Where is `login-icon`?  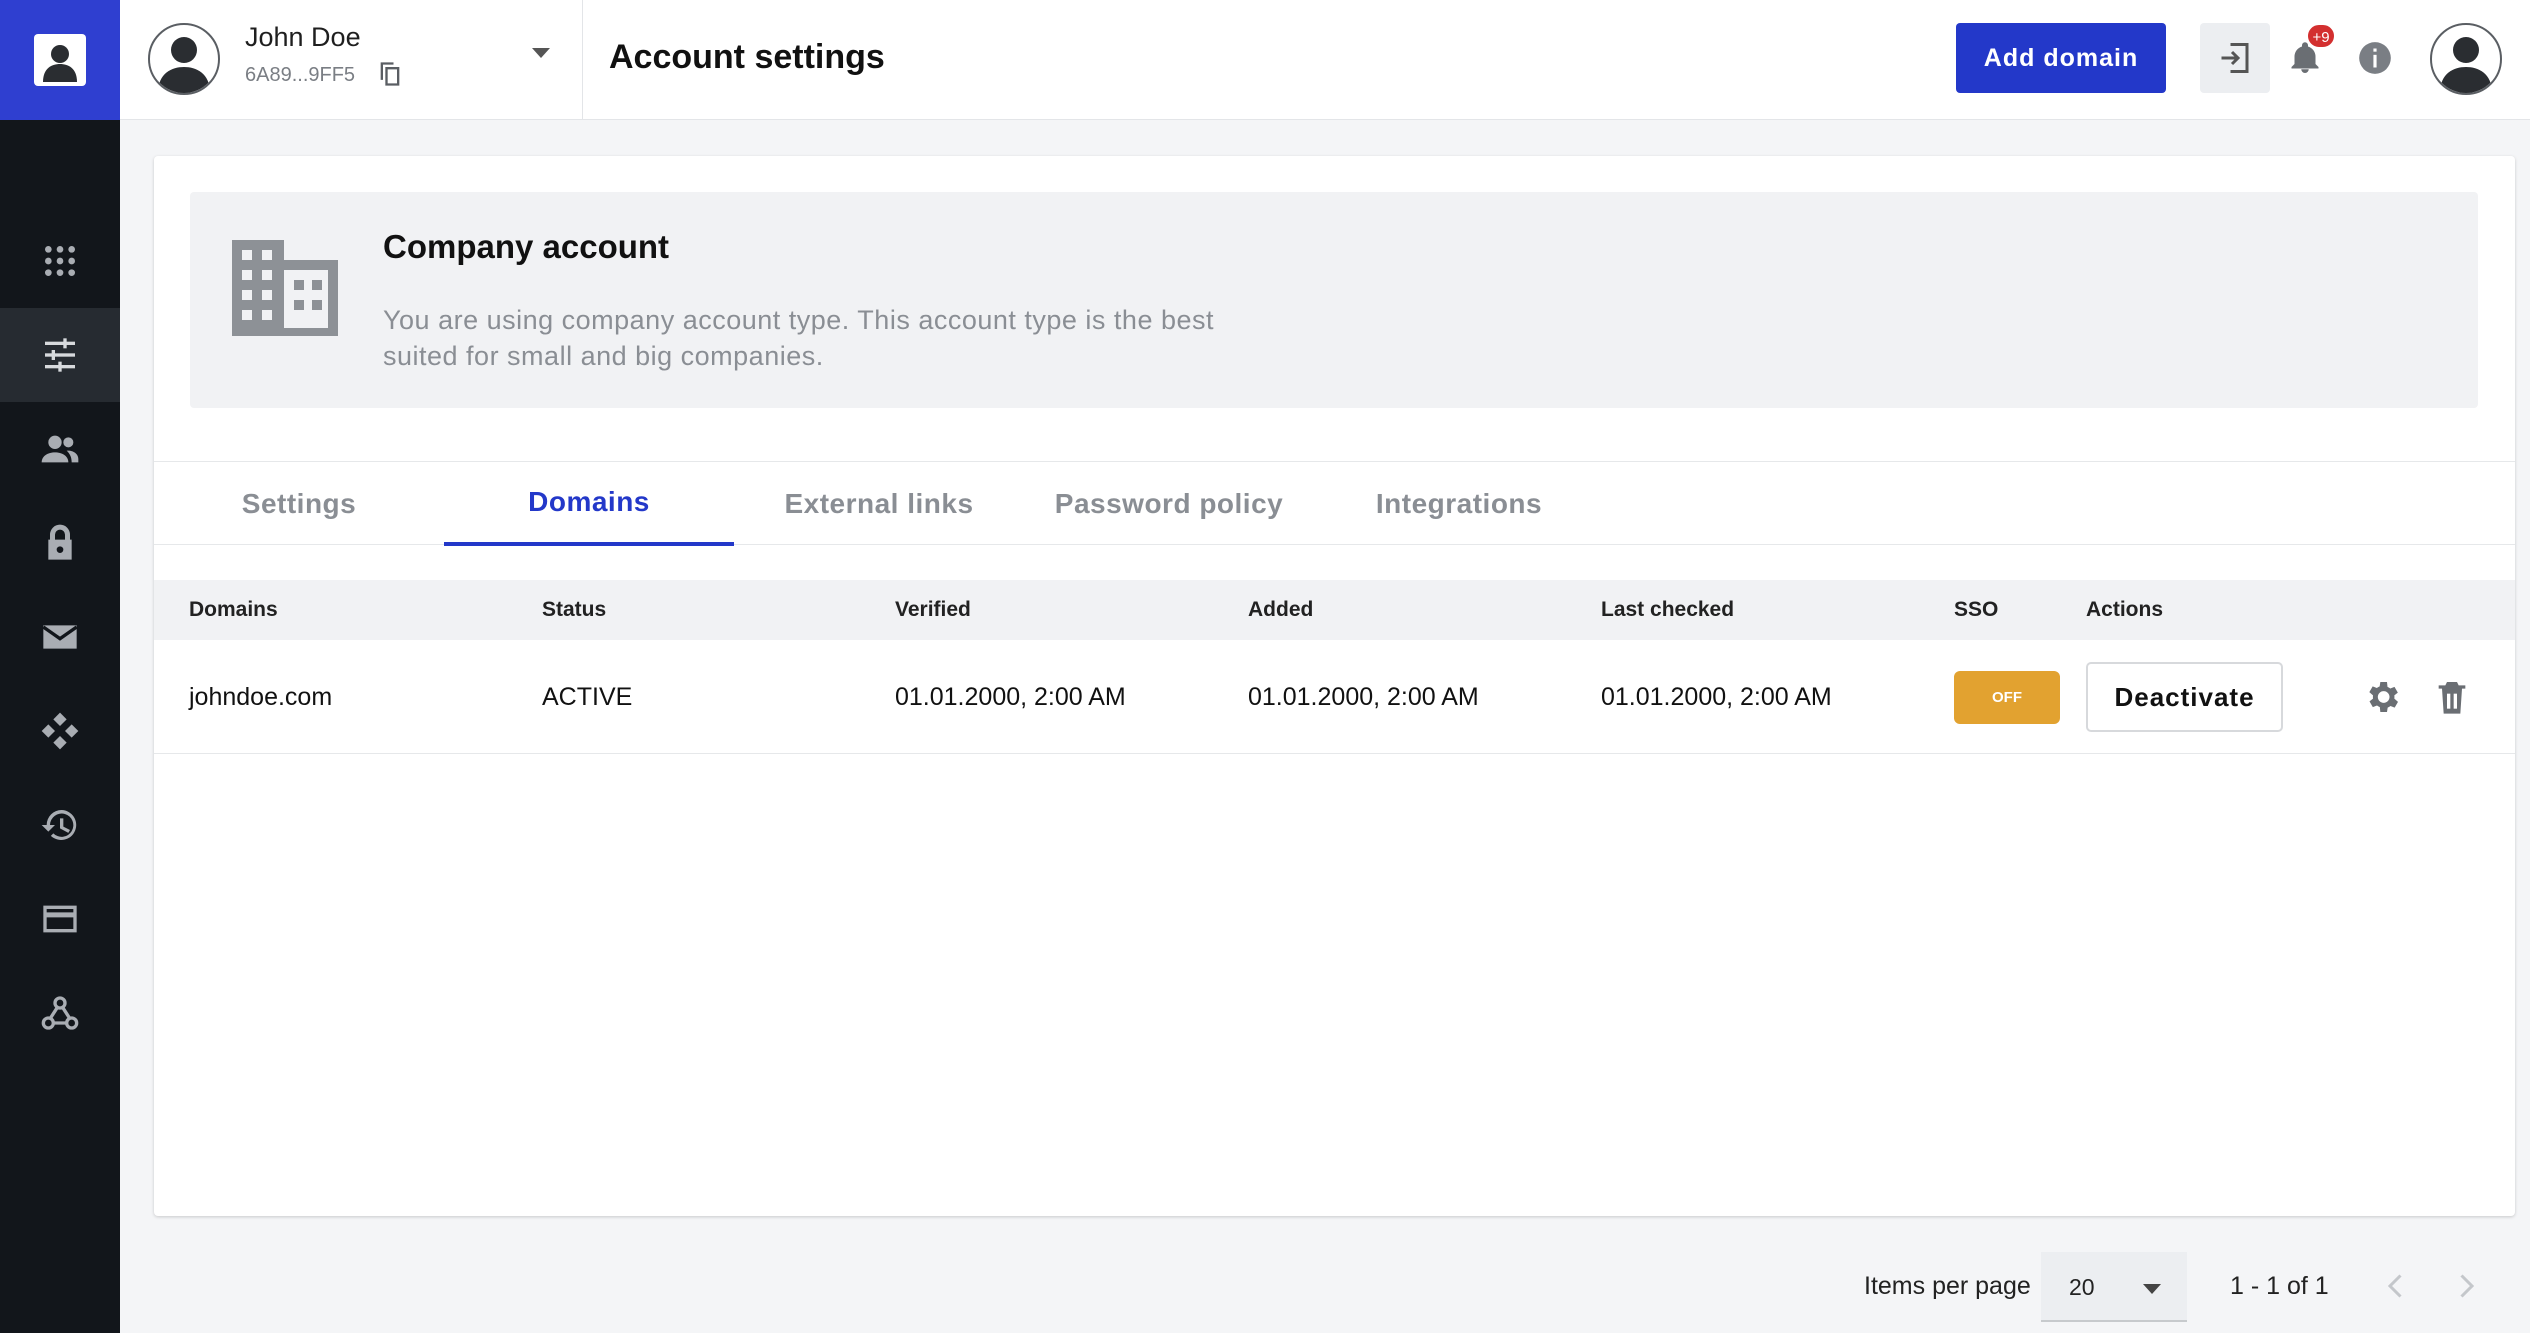 login-icon is located at coordinates (2235, 58).